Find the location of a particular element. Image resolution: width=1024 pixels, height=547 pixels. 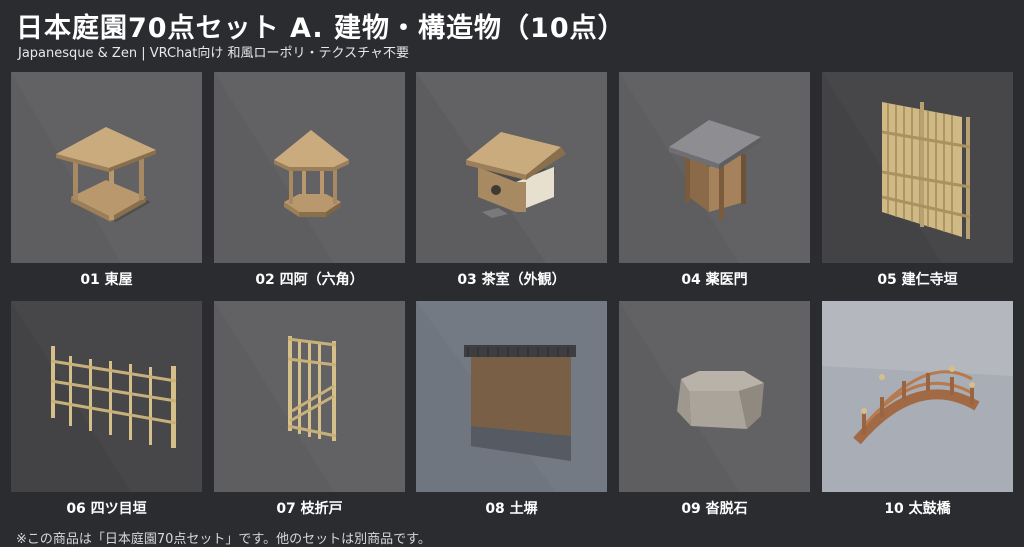

item-label: 02 四阿（六角） is located at coordinates (309, 280).